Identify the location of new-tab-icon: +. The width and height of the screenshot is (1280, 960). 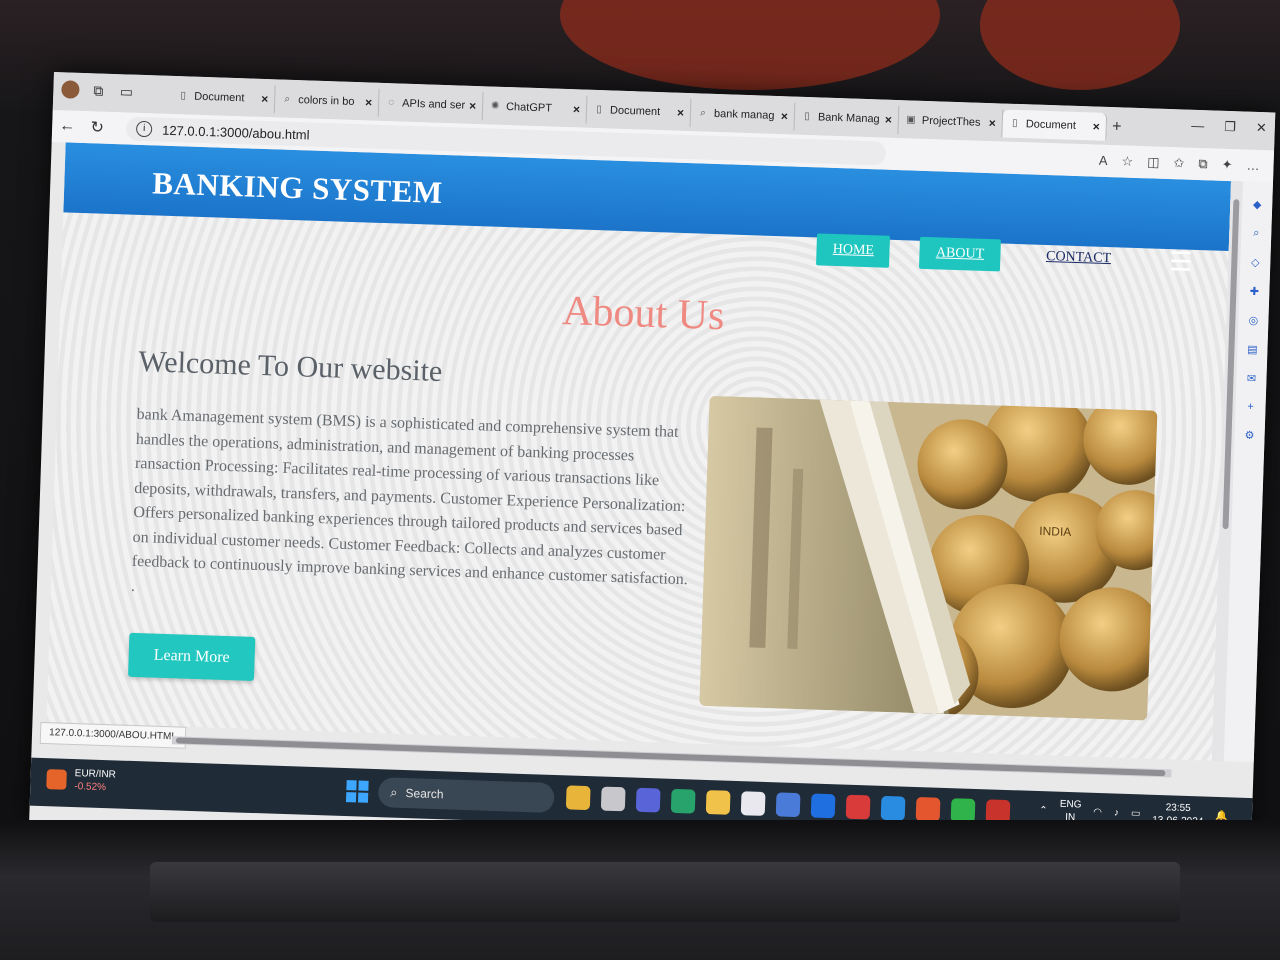
(1116, 127).